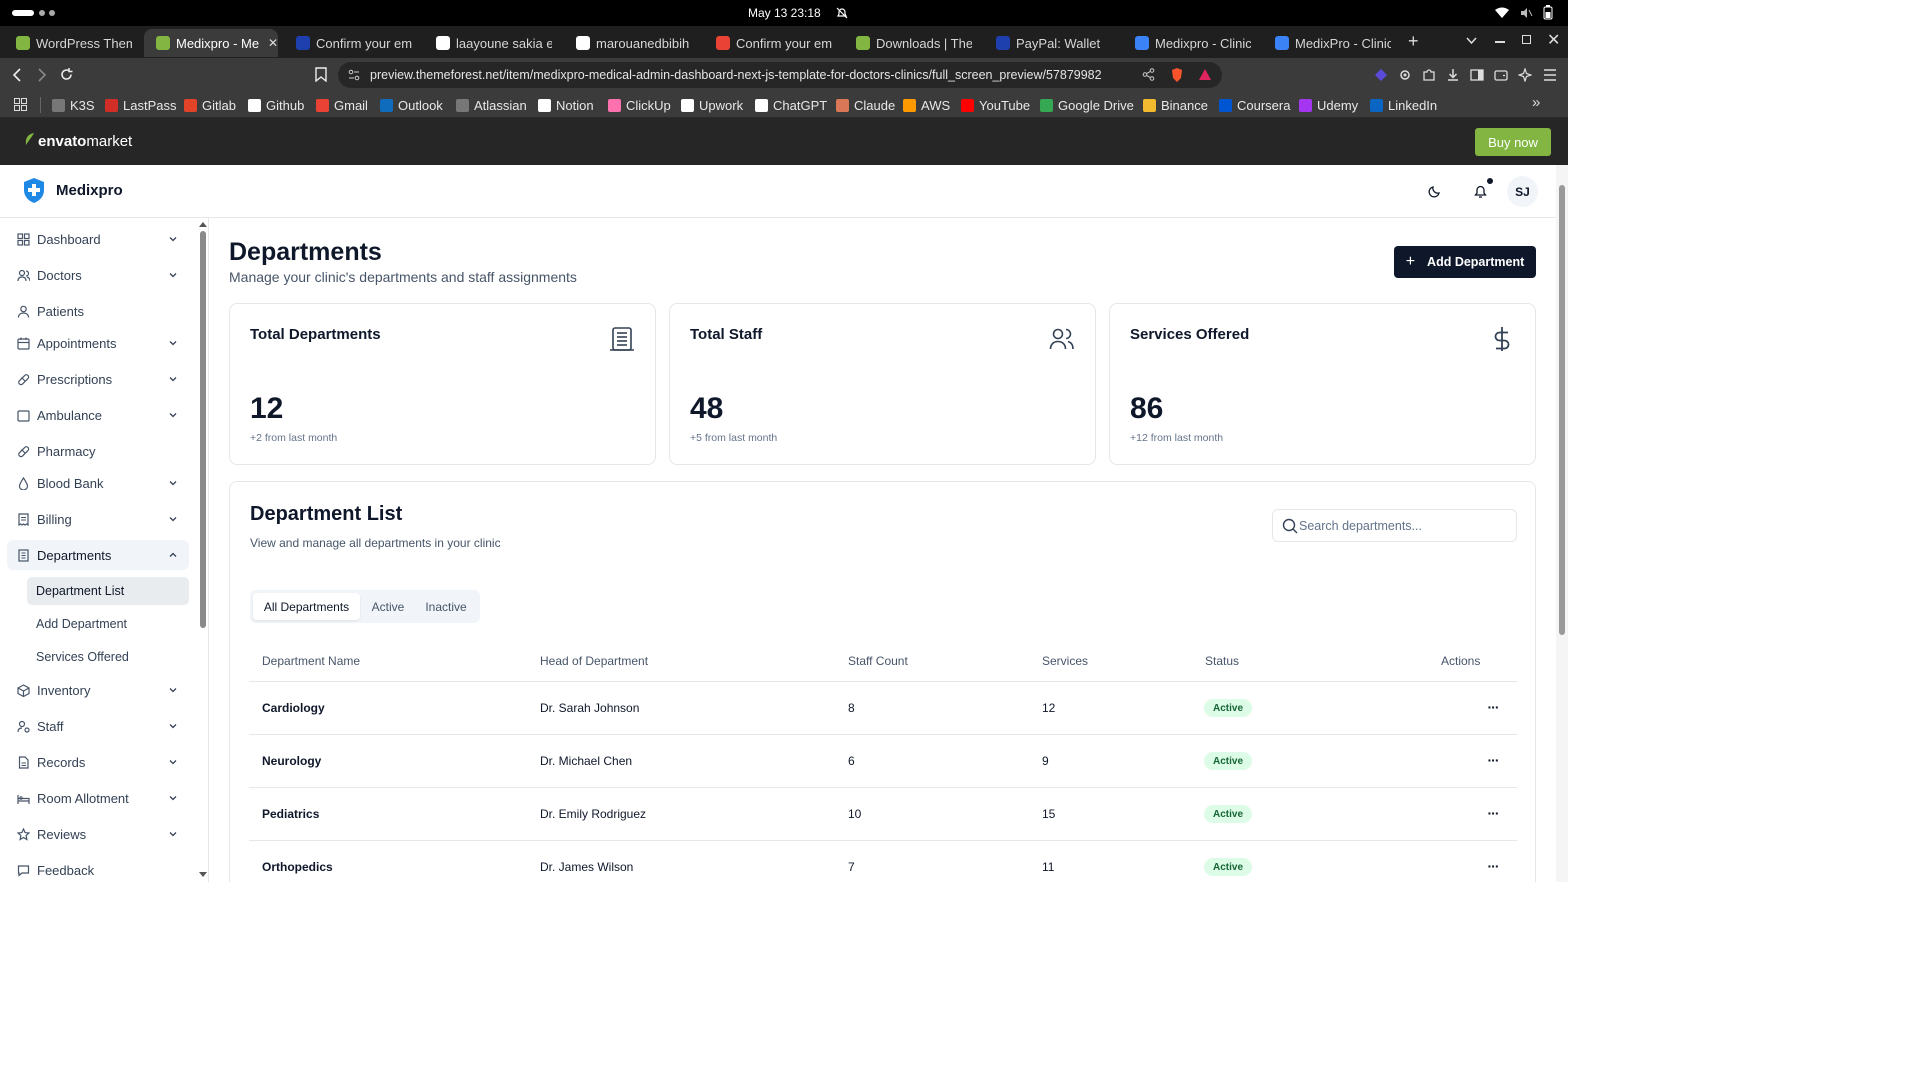  Describe the element at coordinates (631, 43) in the screenshot. I see `browser-tab: marouanedbibih` at that location.